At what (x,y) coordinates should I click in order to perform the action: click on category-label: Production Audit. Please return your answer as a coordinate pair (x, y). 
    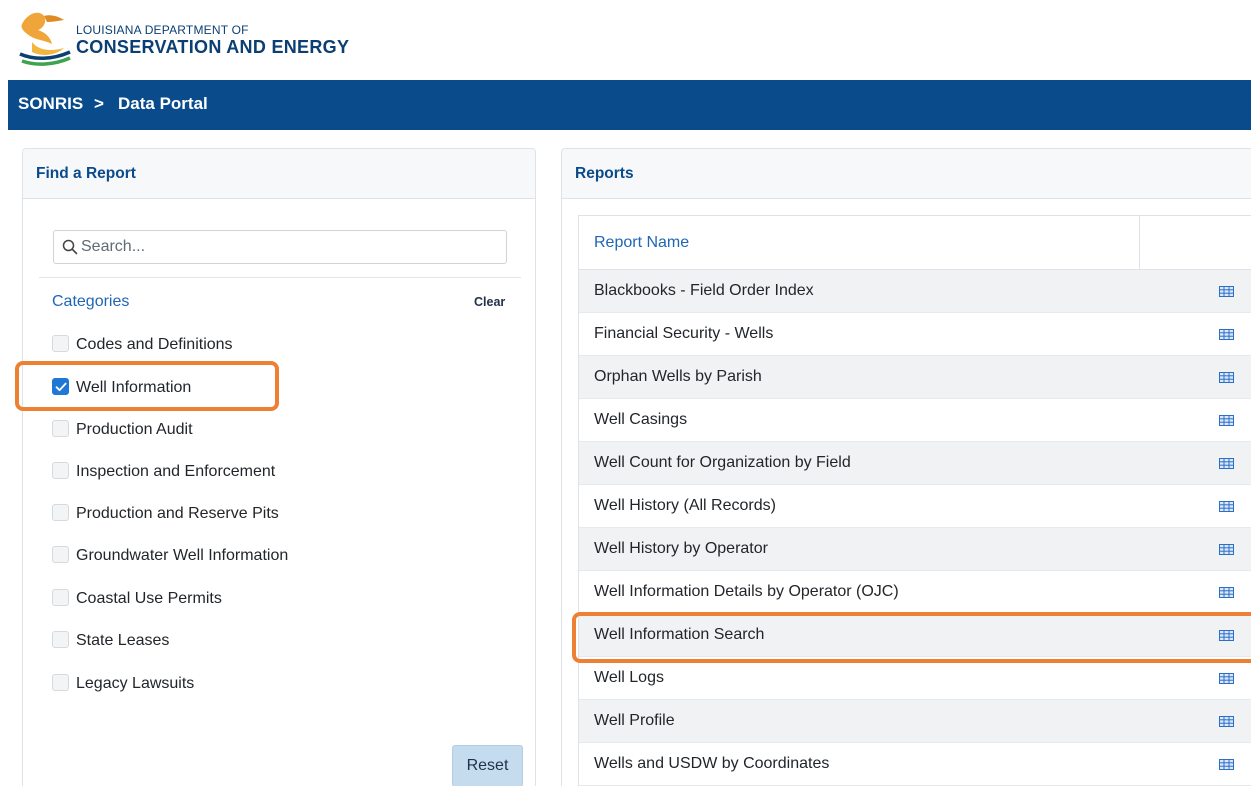
    Looking at the image, I should click on (134, 429).